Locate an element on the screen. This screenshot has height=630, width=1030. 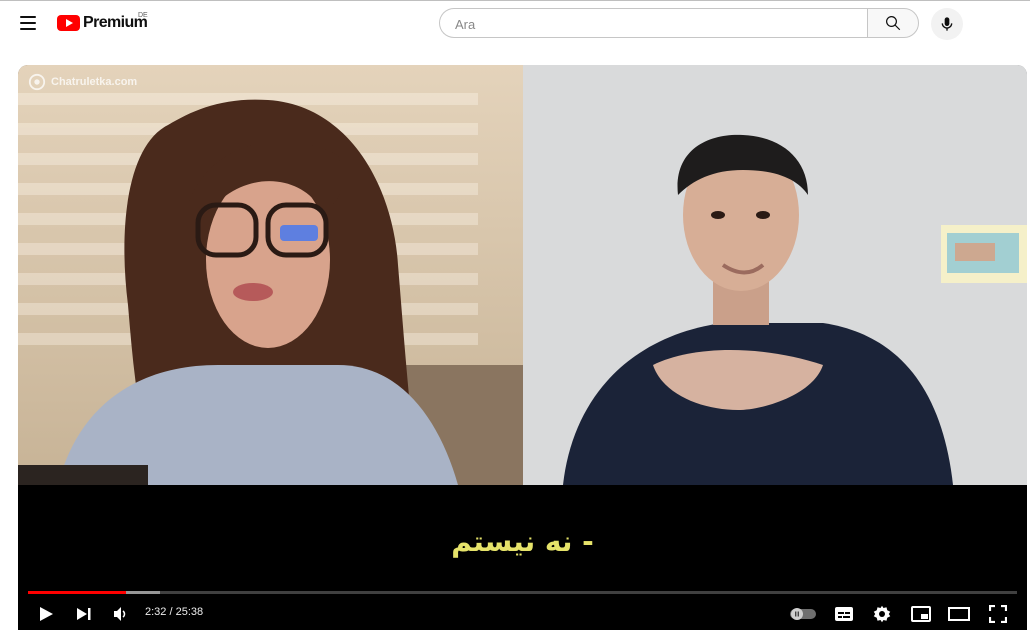
search-box is located at coordinates (653, 23).